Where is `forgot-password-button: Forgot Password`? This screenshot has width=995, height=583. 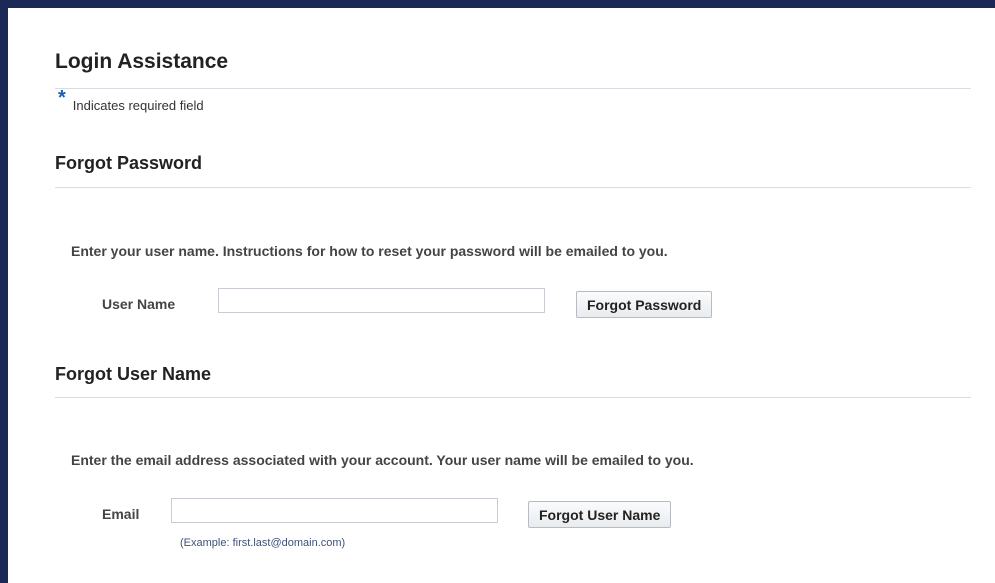 forgot-password-button: Forgot Password is located at coordinates (644, 304).